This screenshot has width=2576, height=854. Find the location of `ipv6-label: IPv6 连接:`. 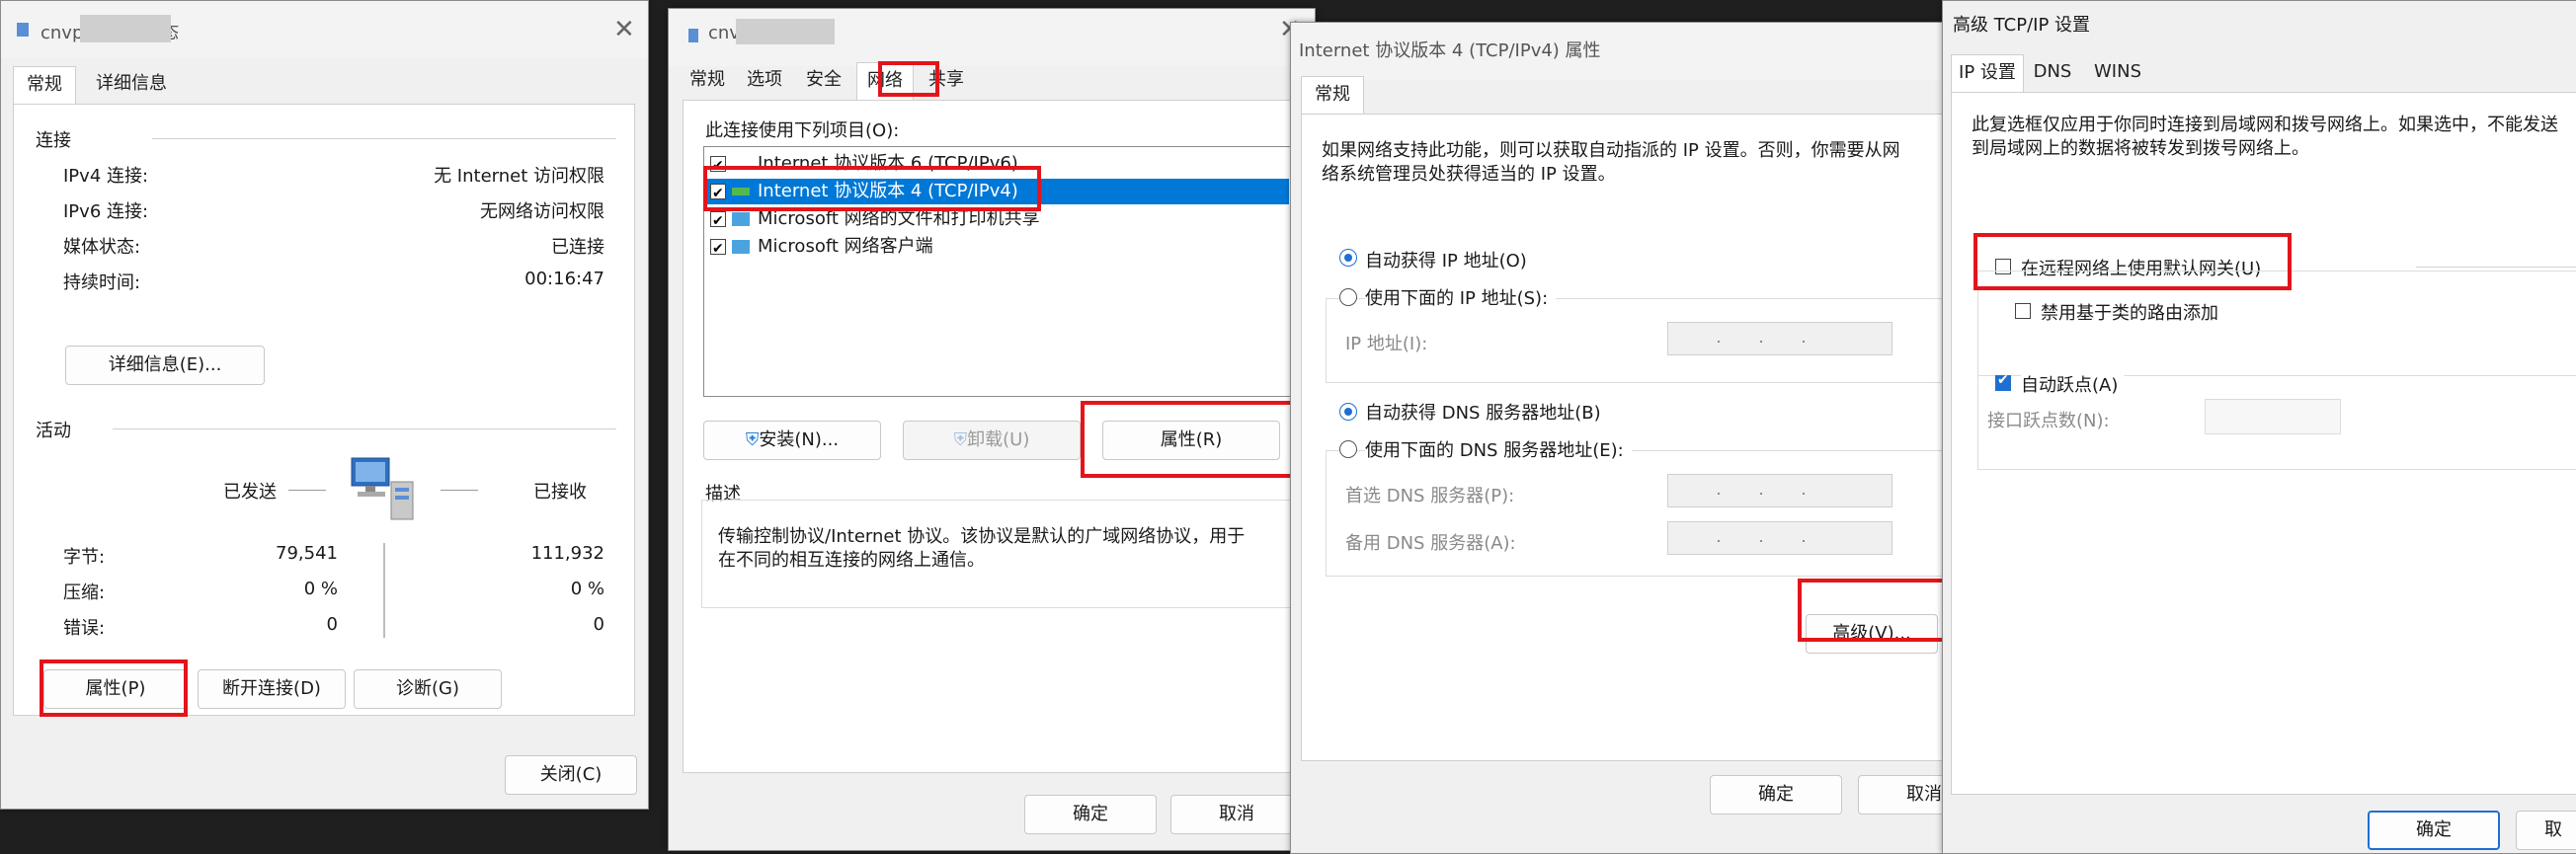

ipv6-label: IPv6 连接: is located at coordinates (106, 211).